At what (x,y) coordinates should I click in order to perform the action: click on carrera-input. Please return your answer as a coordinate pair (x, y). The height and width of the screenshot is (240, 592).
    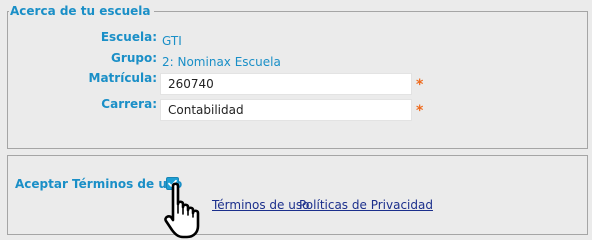
    Looking at the image, I should click on (286, 110).